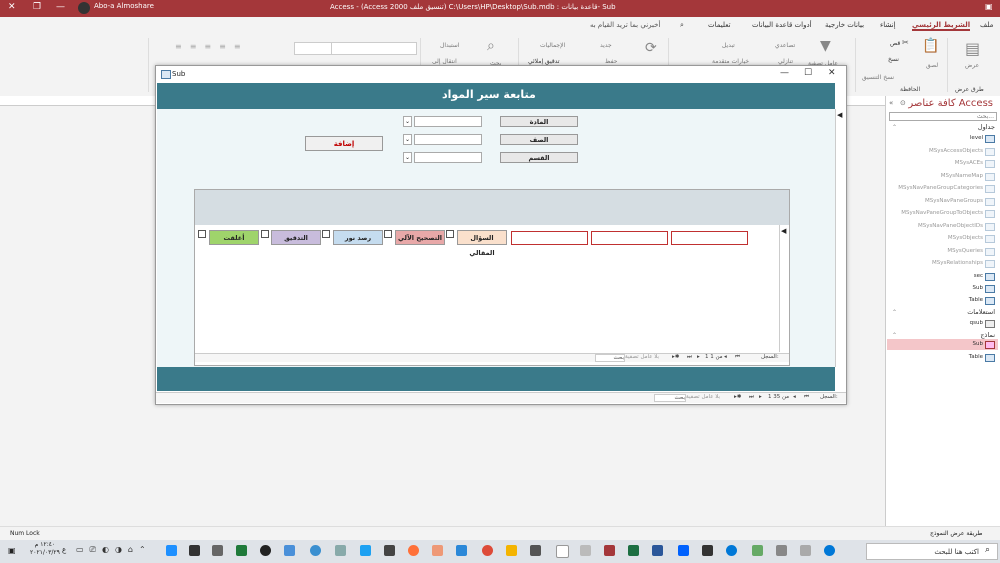 The height and width of the screenshot is (563, 1000). What do you see at coordinates (728, 45) in the screenshot?
I see `selection-button: تبديل` at bounding box center [728, 45].